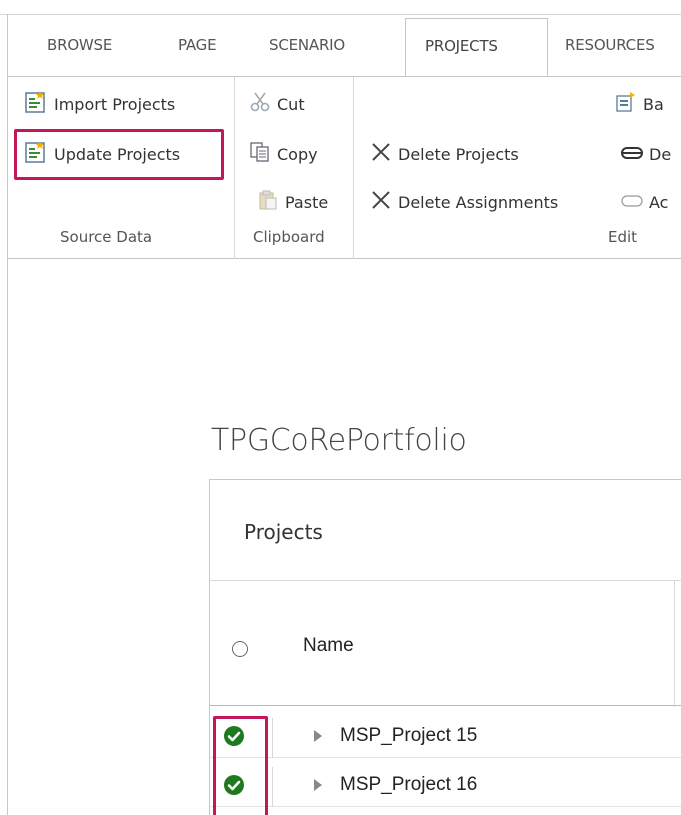 The height and width of the screenshot is (815, 681). Describe the element at coordinates (632, 154) in the screenshot. I see `link-icon` at that location.